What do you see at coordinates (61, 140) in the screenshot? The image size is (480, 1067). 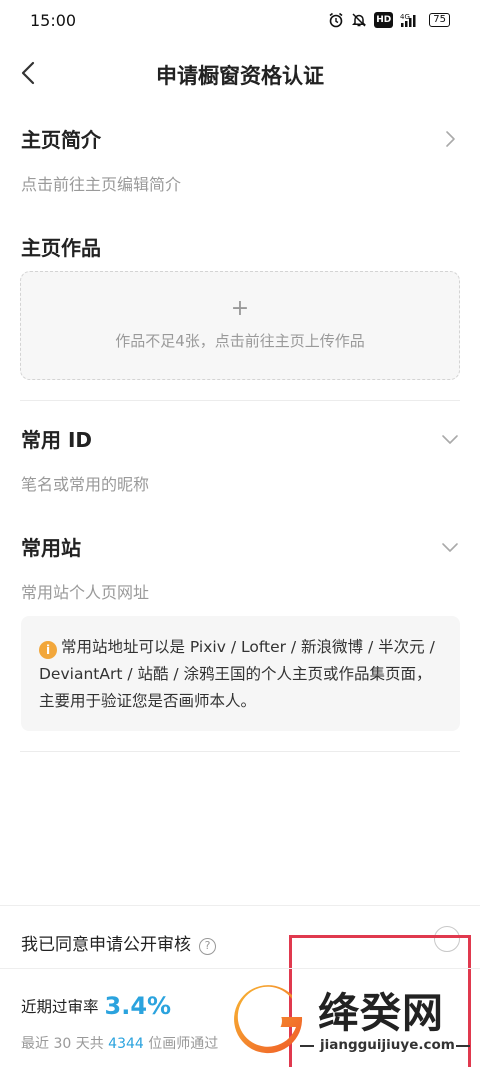 I see `homepage-intro-title: 主页简介` at bounding box center [61, 140].